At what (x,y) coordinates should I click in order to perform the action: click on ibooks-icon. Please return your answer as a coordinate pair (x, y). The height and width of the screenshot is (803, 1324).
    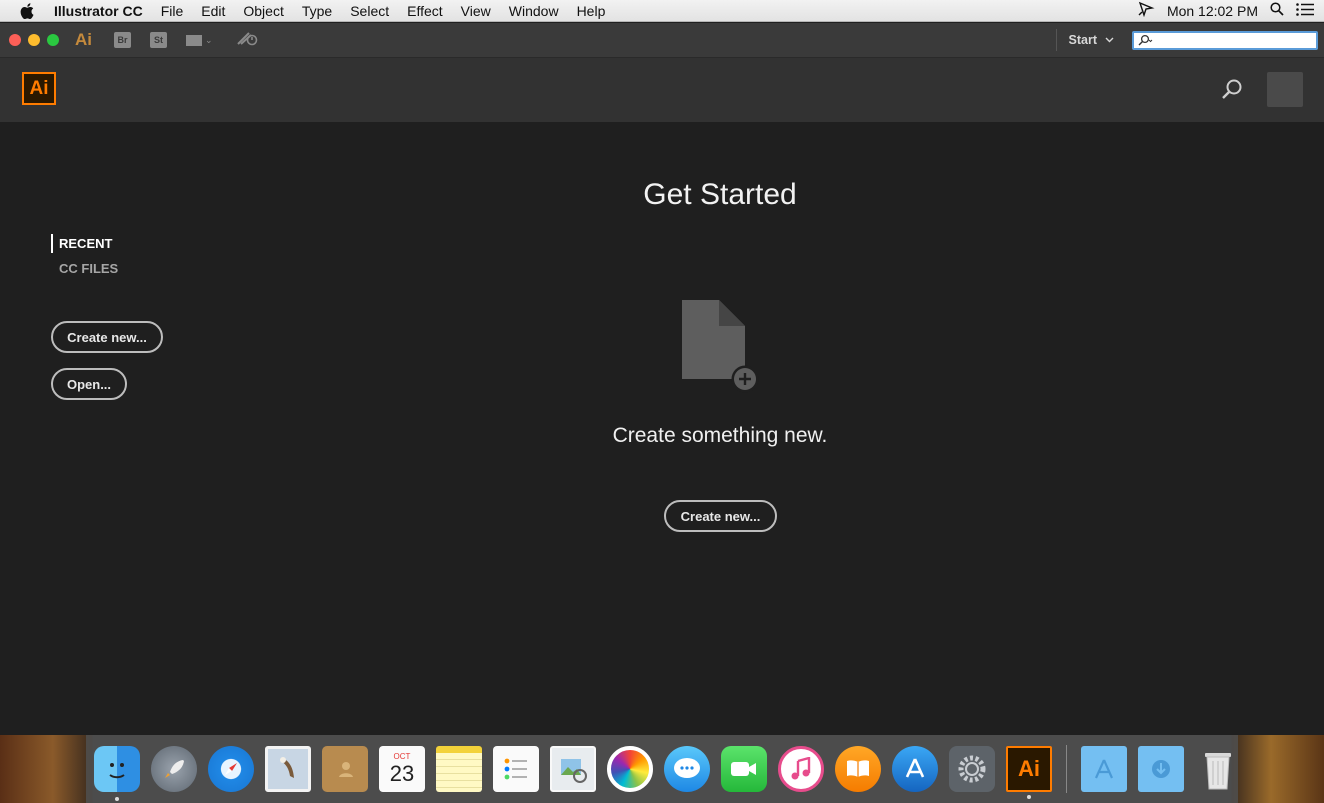
    Looking at the image, I should click on (858, 769).